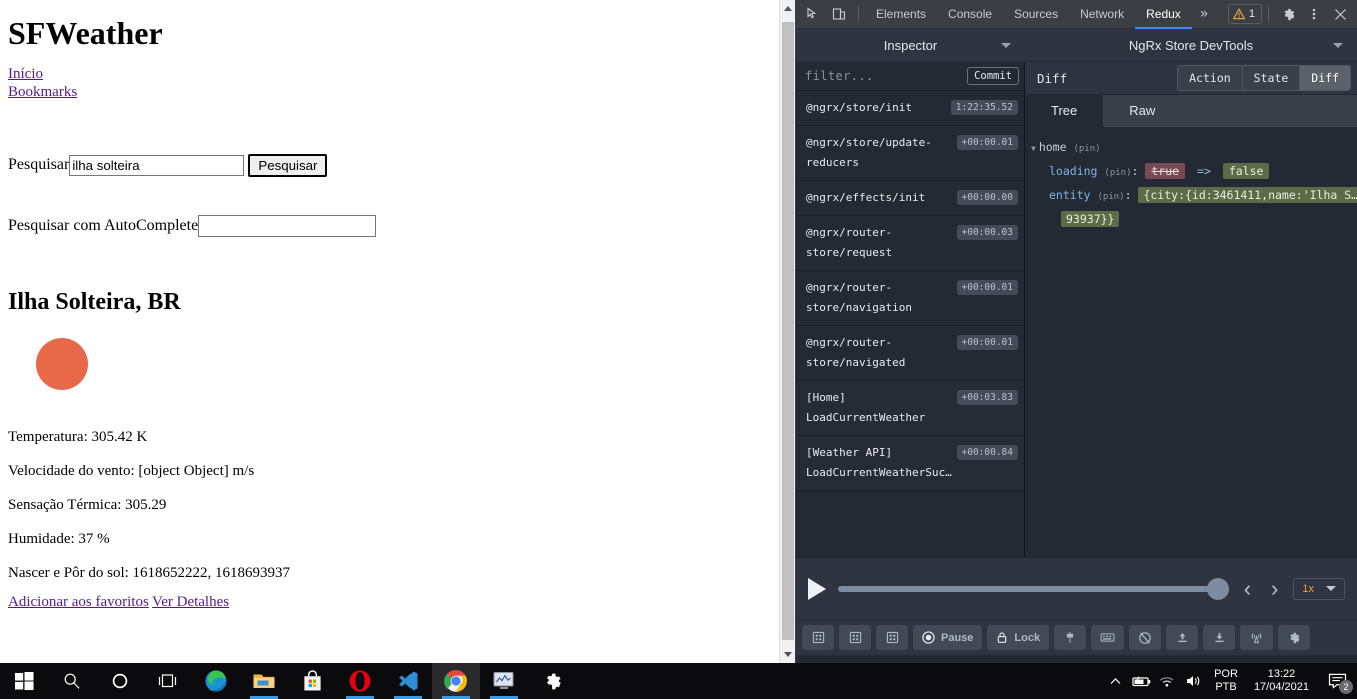 Image resolution: width=1357 pixels, height=699 pixels. Describe the element at coordinates (788, 8) in the screenshot. I see `scroll-up-arrow-icon` at that location.